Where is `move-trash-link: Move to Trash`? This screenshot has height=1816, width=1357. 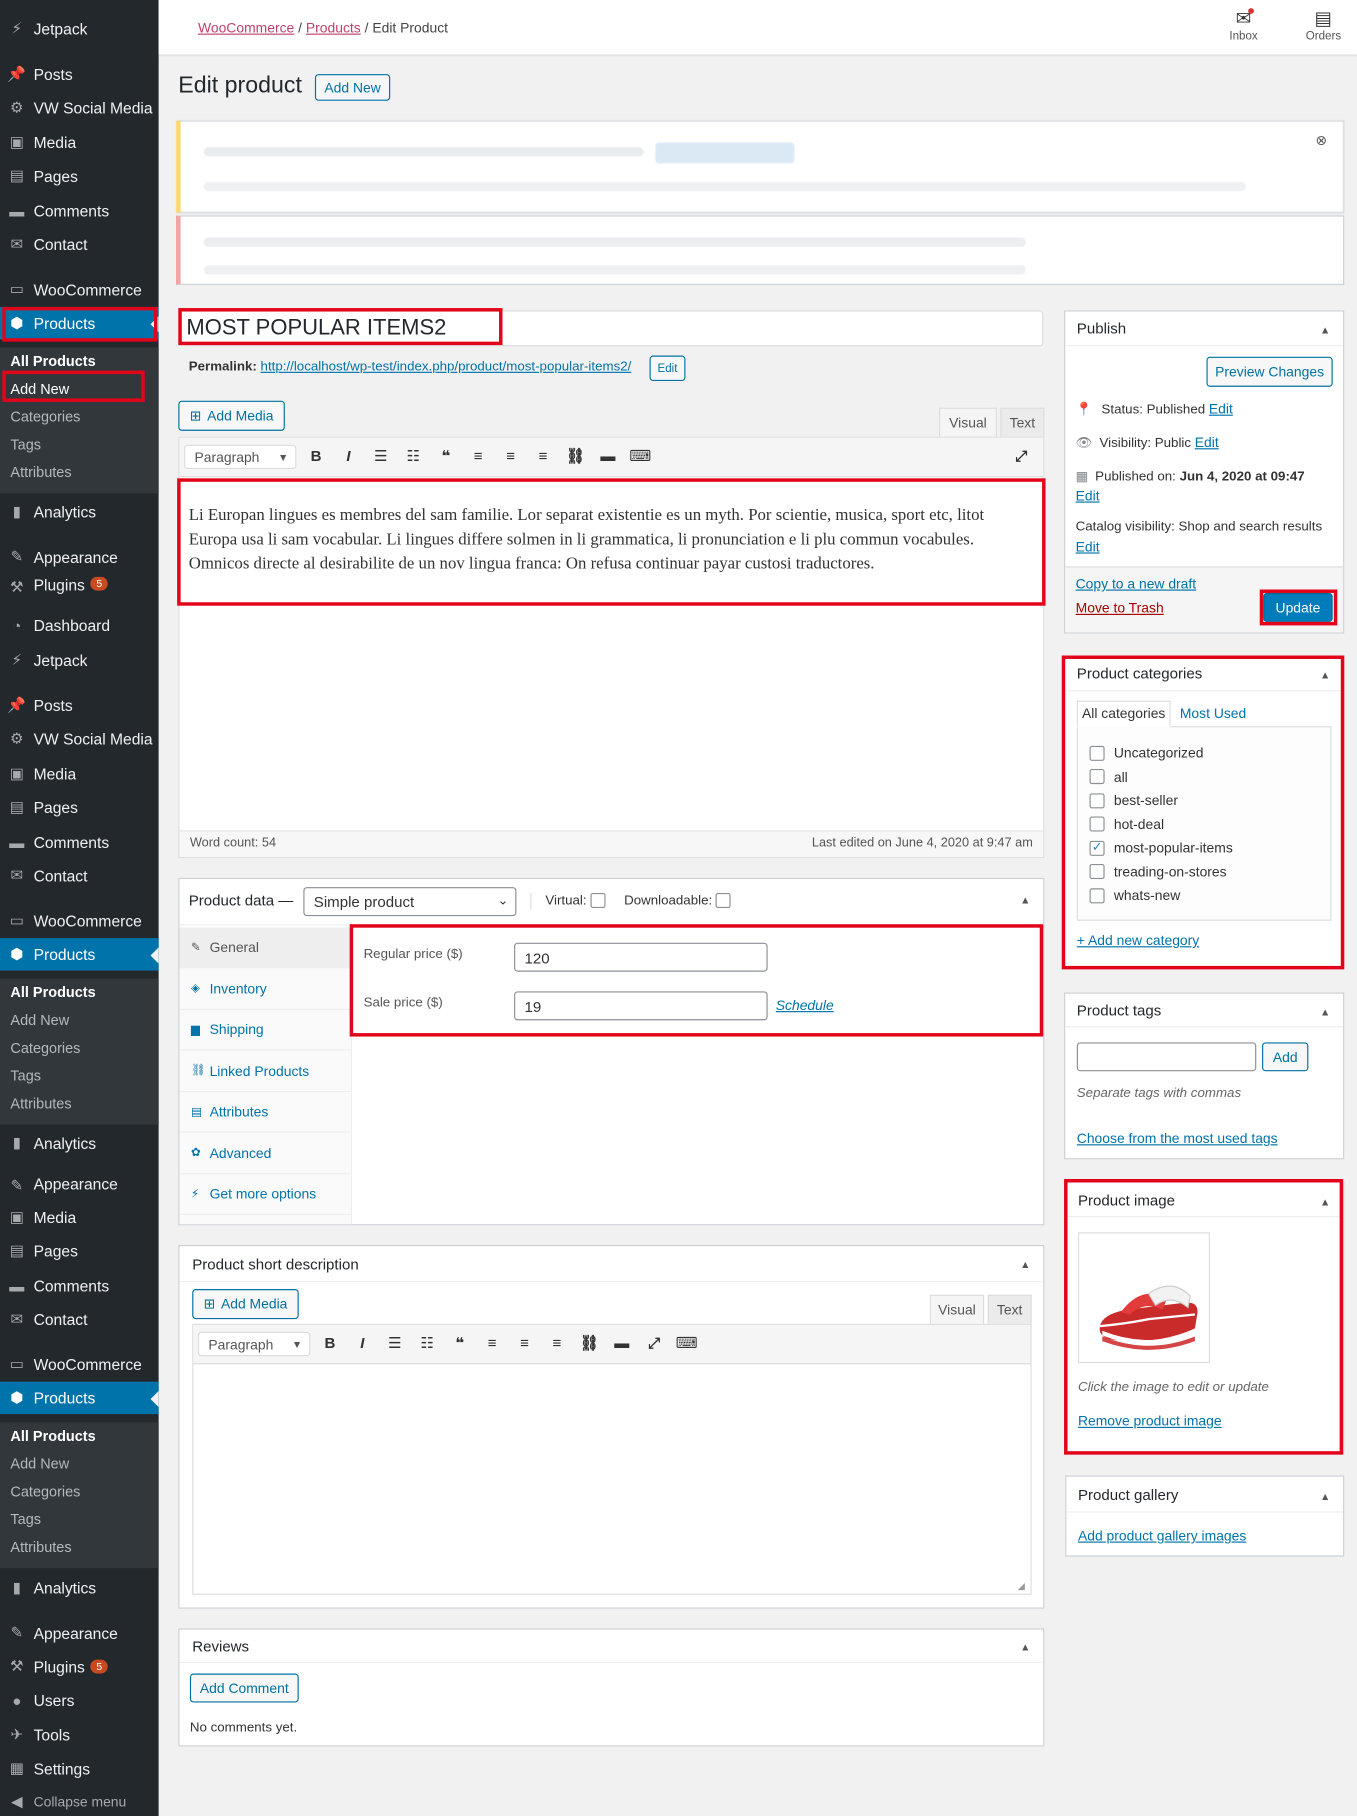
move-trash-link: Move to Trash is located at coordinates (1120, 608).